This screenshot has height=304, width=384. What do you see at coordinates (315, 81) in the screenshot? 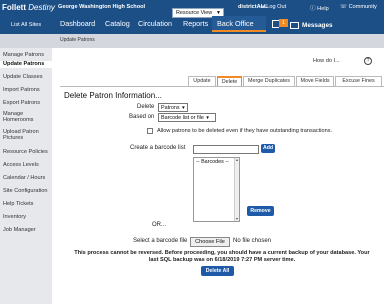
I see `tab-move-fields: Move Fields` at bounding box center [315, 81].